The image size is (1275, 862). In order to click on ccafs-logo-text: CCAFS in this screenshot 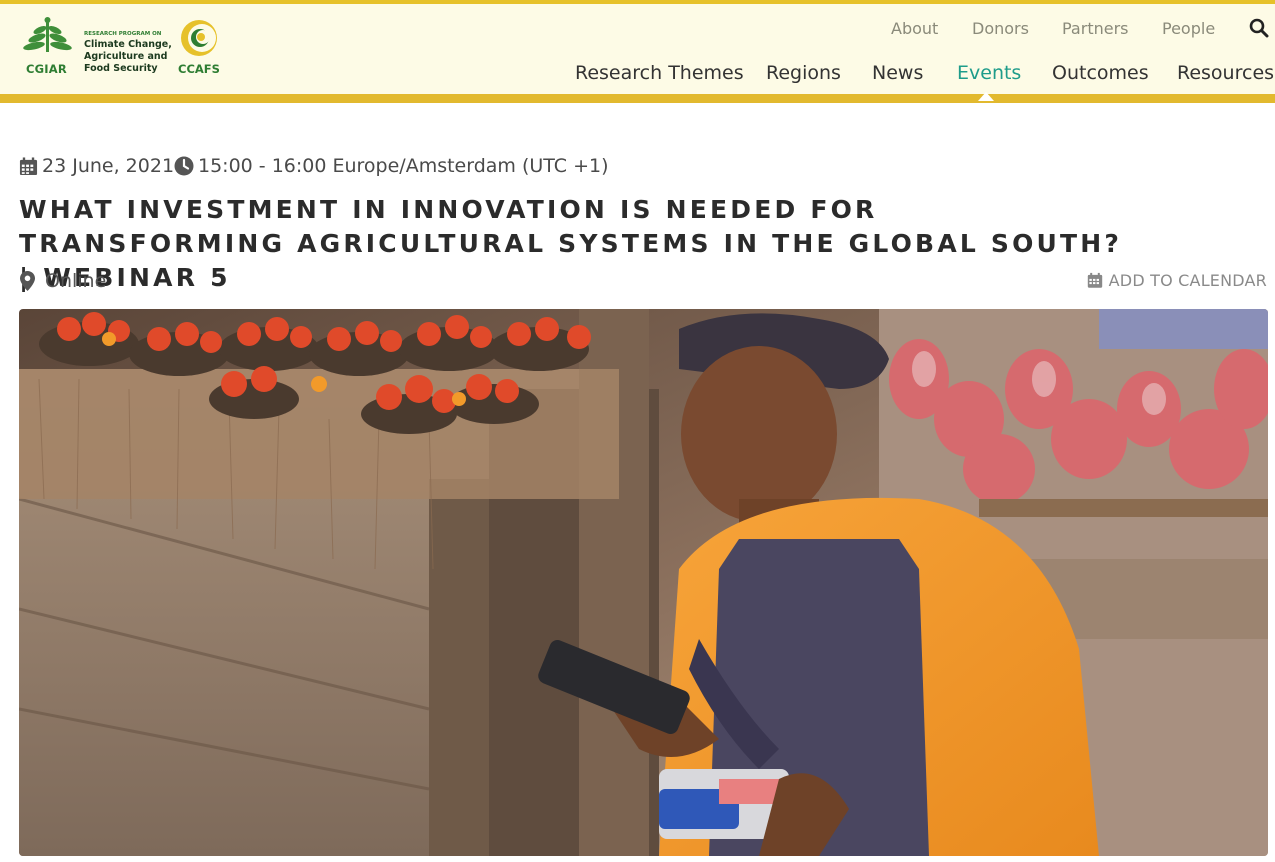, I will do `click(199, 69)`.